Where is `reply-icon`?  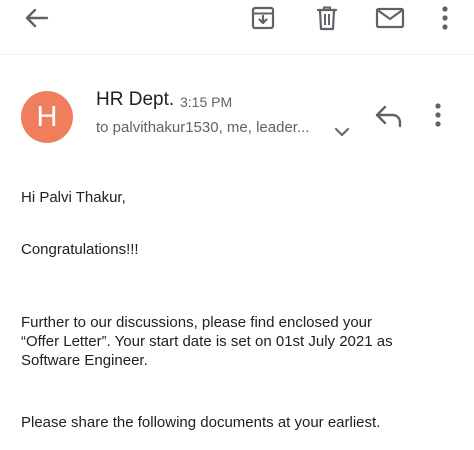
reply-icon is located at coordinates (388, 116).